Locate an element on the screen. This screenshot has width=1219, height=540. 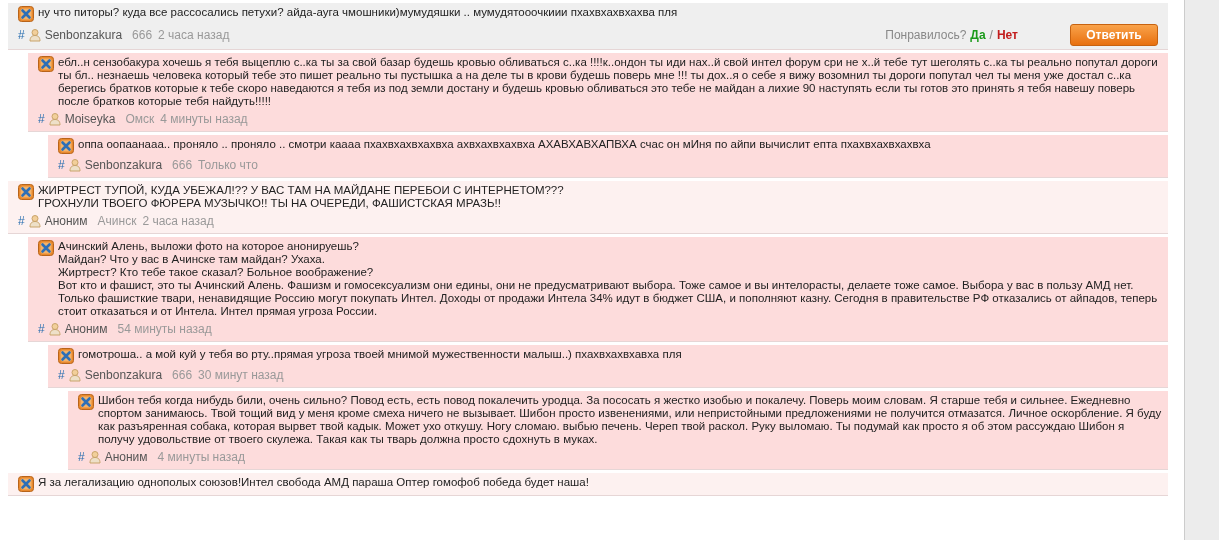
dislike-link: Нет is located at coordinates (1007, 35).